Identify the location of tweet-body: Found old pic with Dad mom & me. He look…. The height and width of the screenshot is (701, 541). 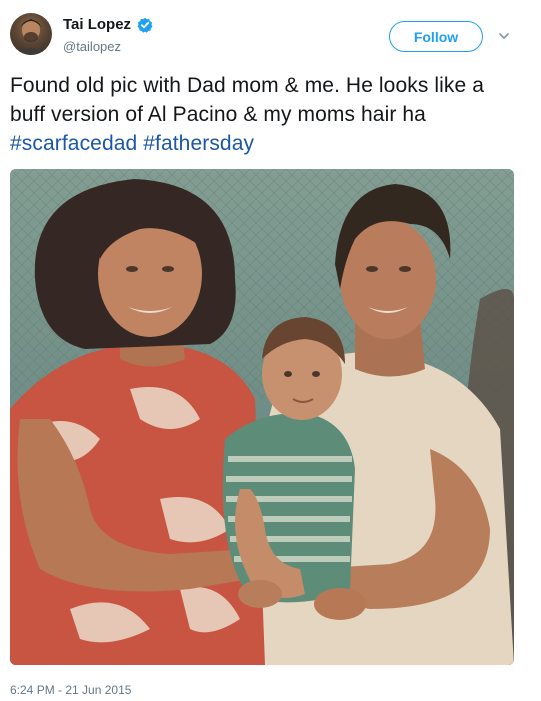
(247, 100).